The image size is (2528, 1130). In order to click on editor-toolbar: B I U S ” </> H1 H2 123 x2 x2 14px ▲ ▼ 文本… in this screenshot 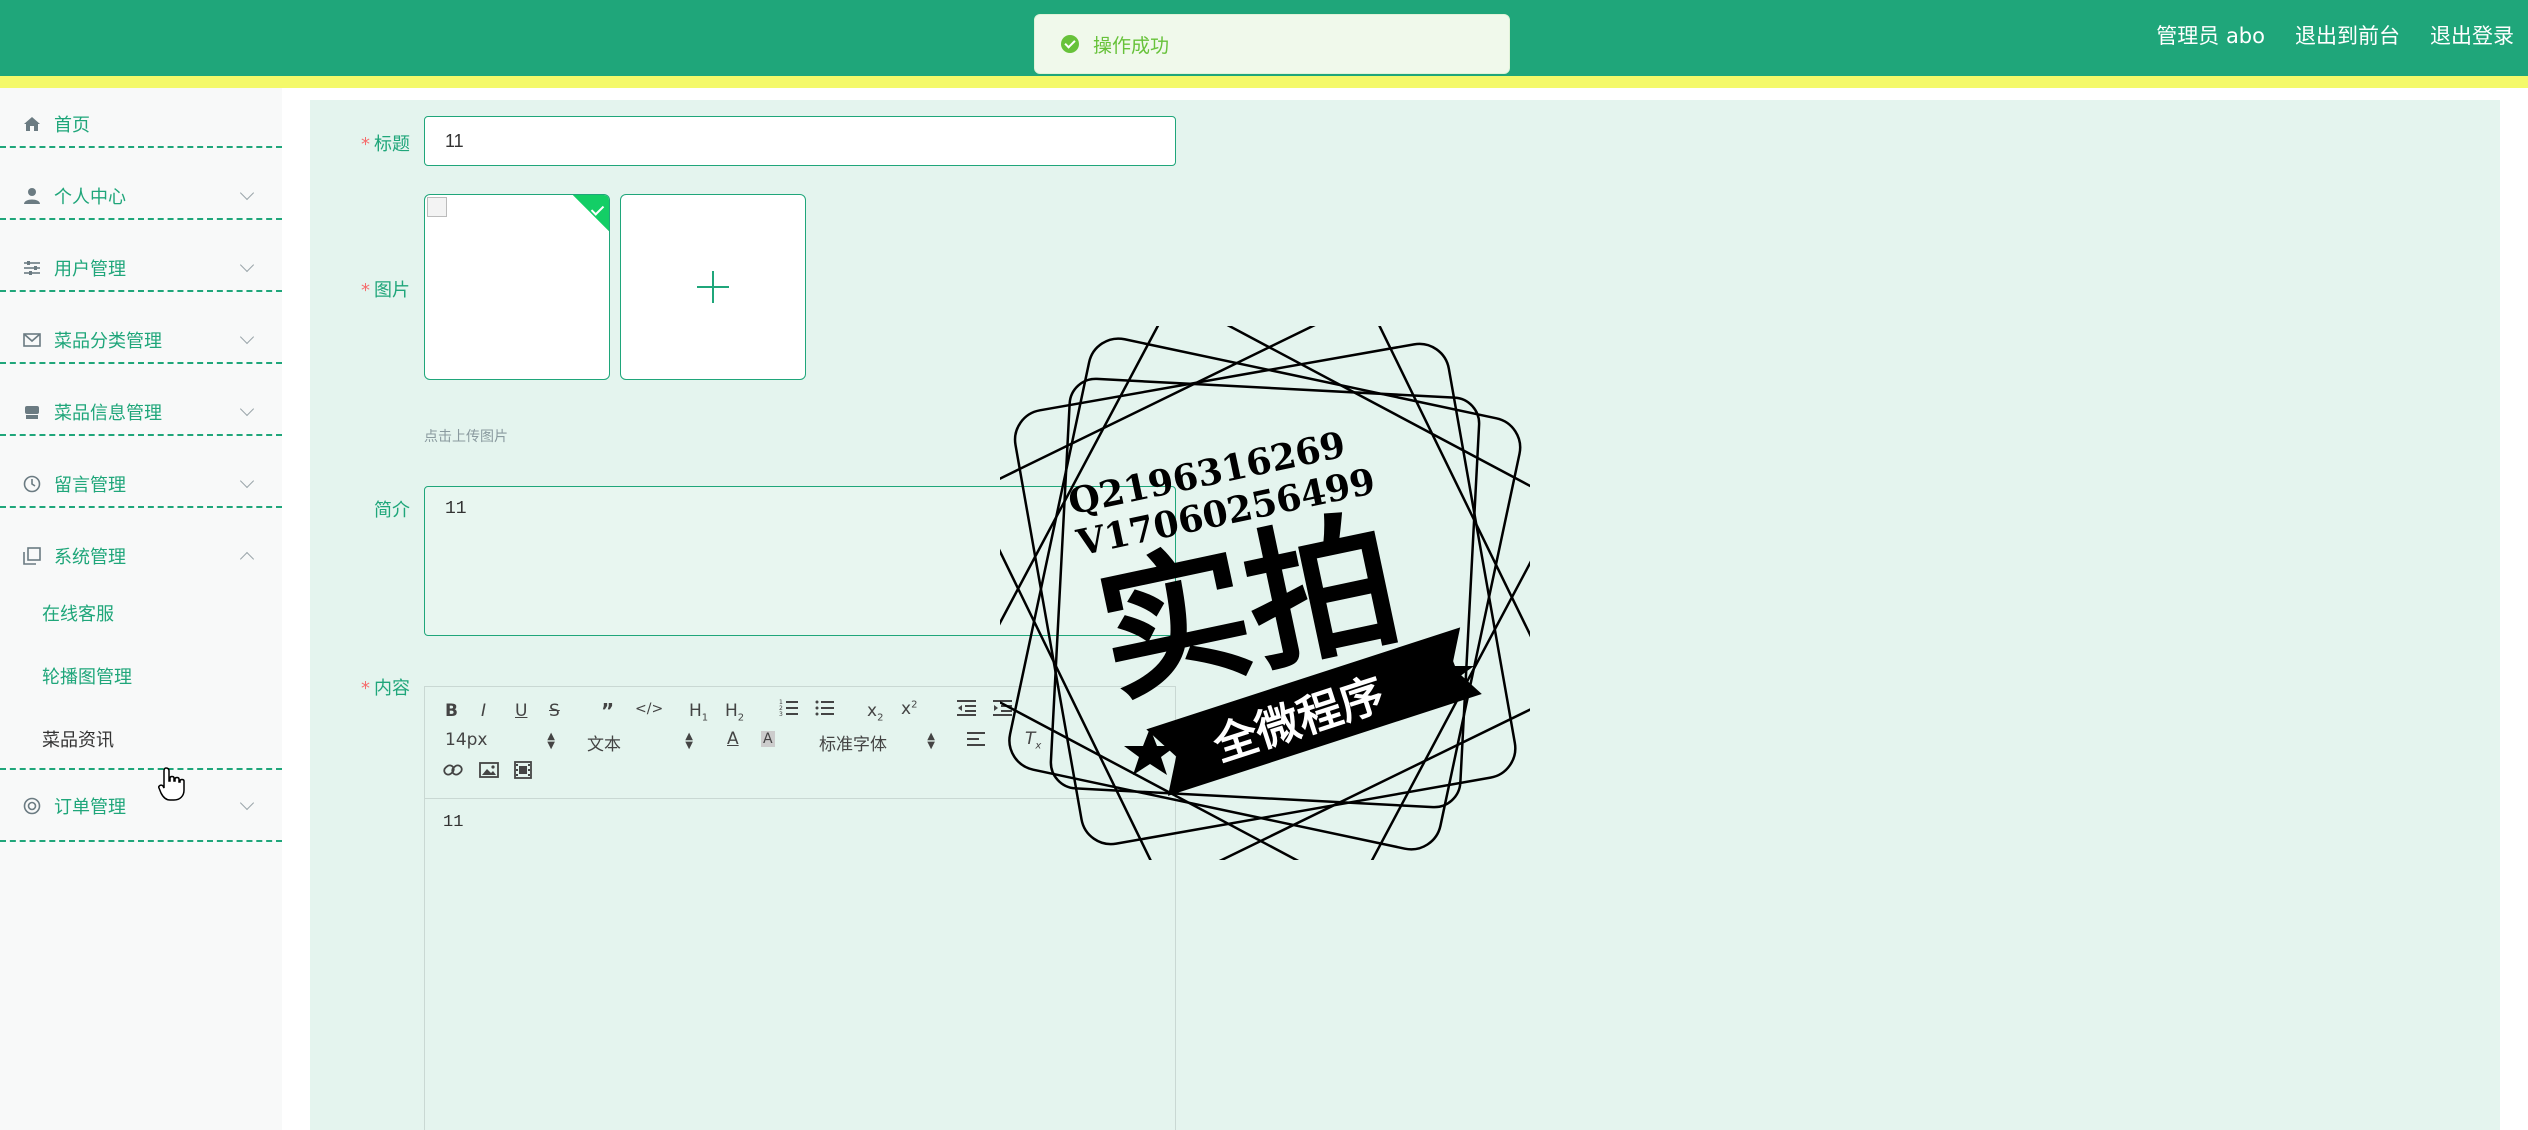, I will do `click(800, 743)`.